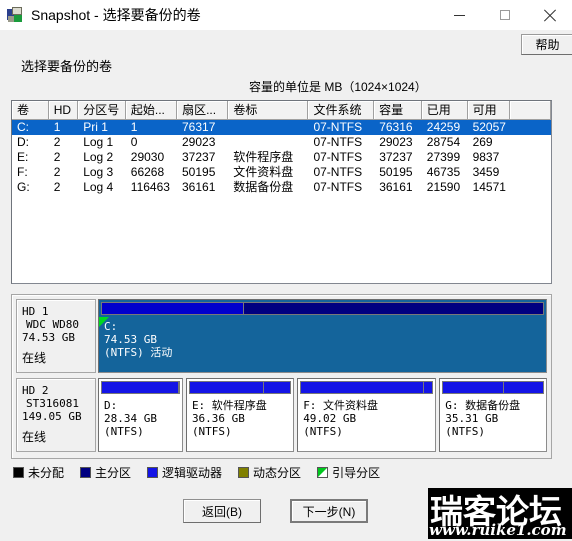 This screenshot has height=541, width=572. I want to click on cell-可用: 3459, so click(486, 172).